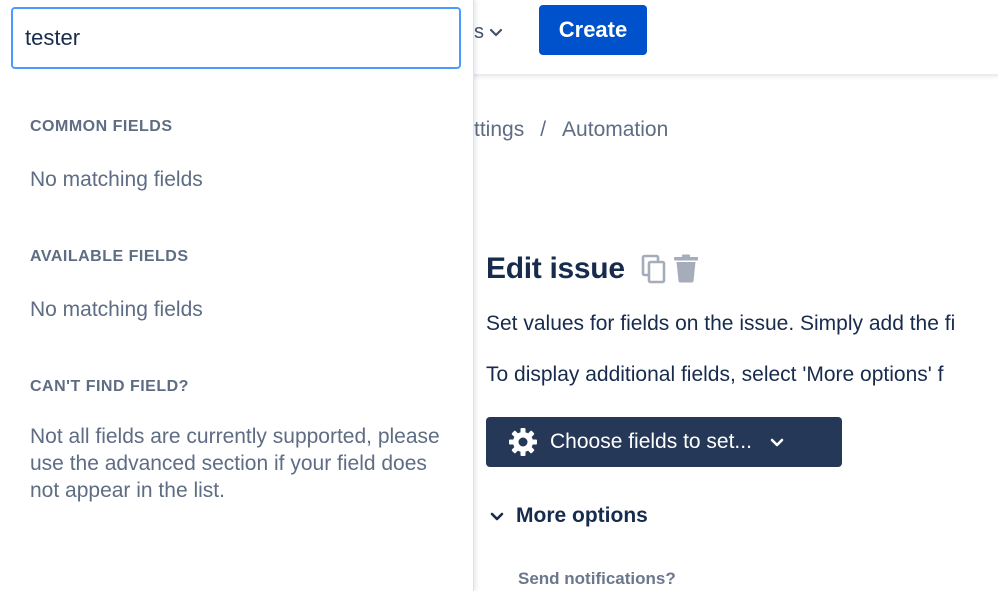 Image resolution: width=998 pixels, height=591 pixels. Describe the element at coordinates (615, 130) in the screenshot. I see `breadcrumb-item-automation: Automation` at that location.